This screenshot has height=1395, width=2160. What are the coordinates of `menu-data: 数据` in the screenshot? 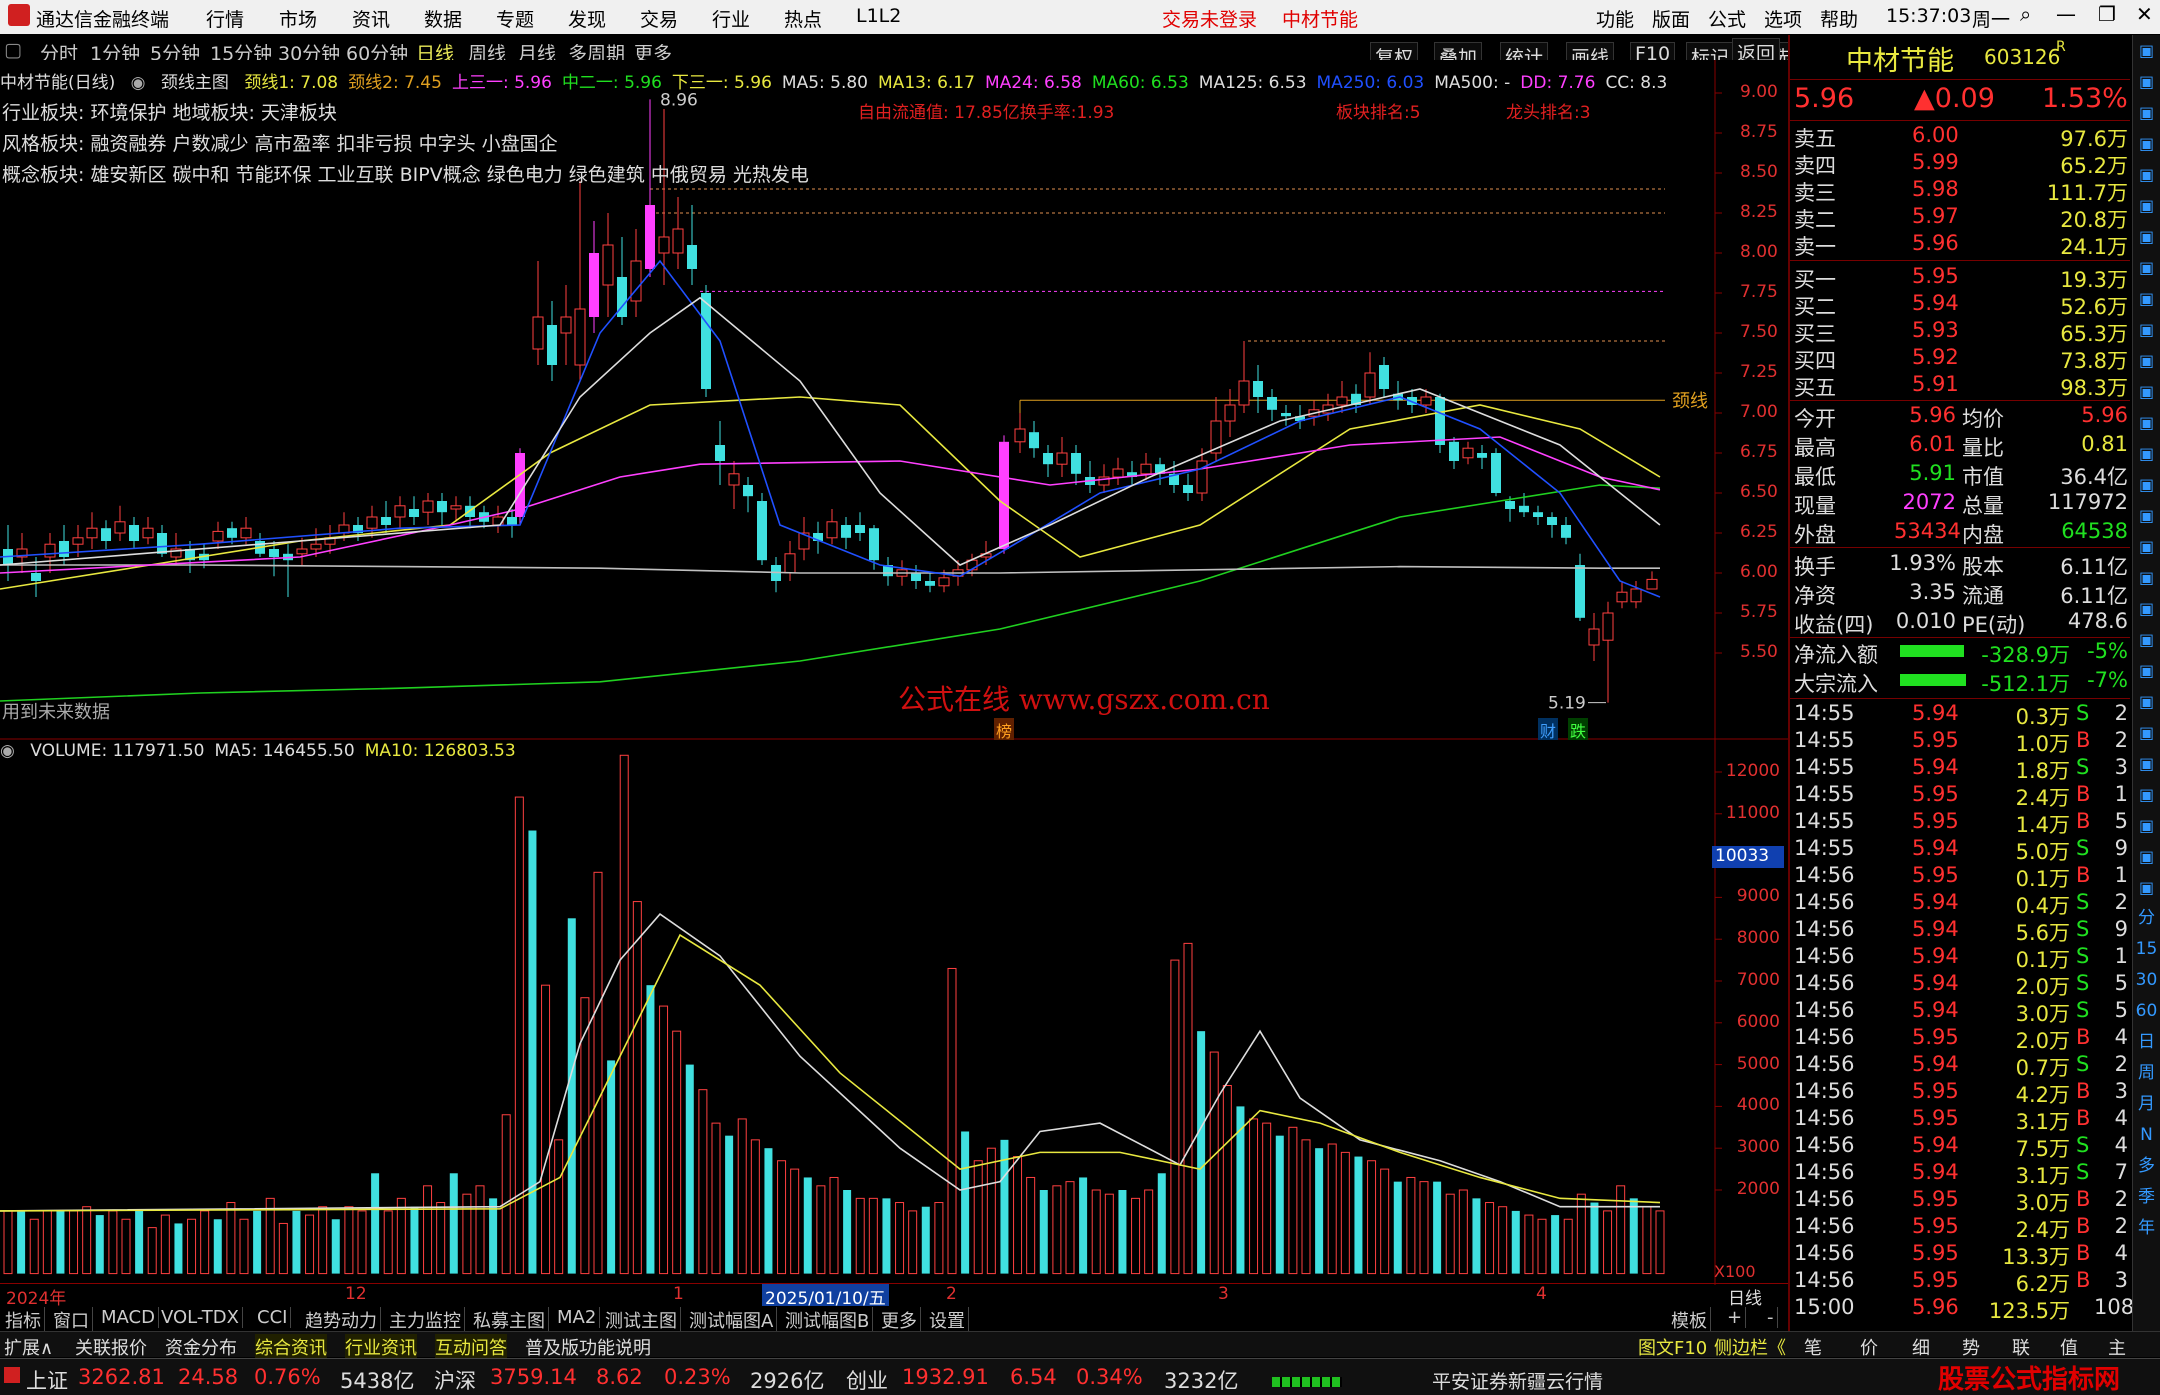 It's located at (443, 18).